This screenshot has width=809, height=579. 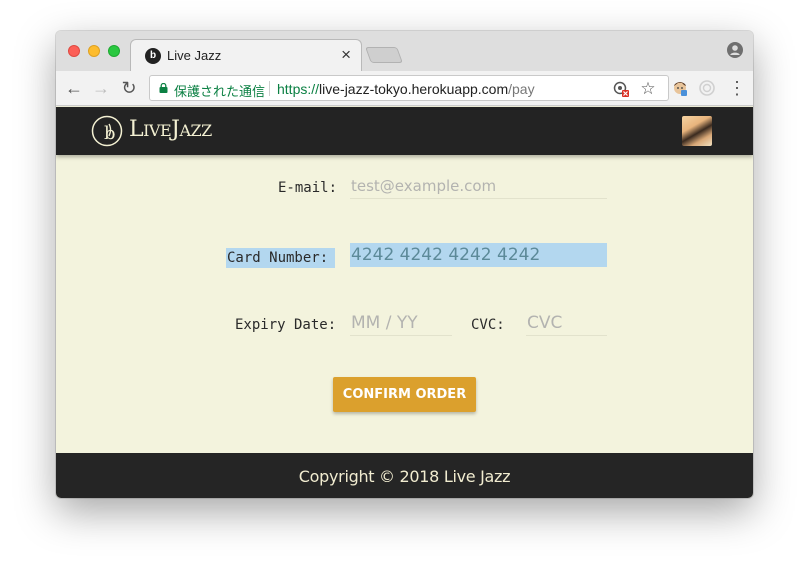 What do you see at coordinates (74, 88) in the screenshot?
I see `back-button: ←` at bounding box center [74, 88].